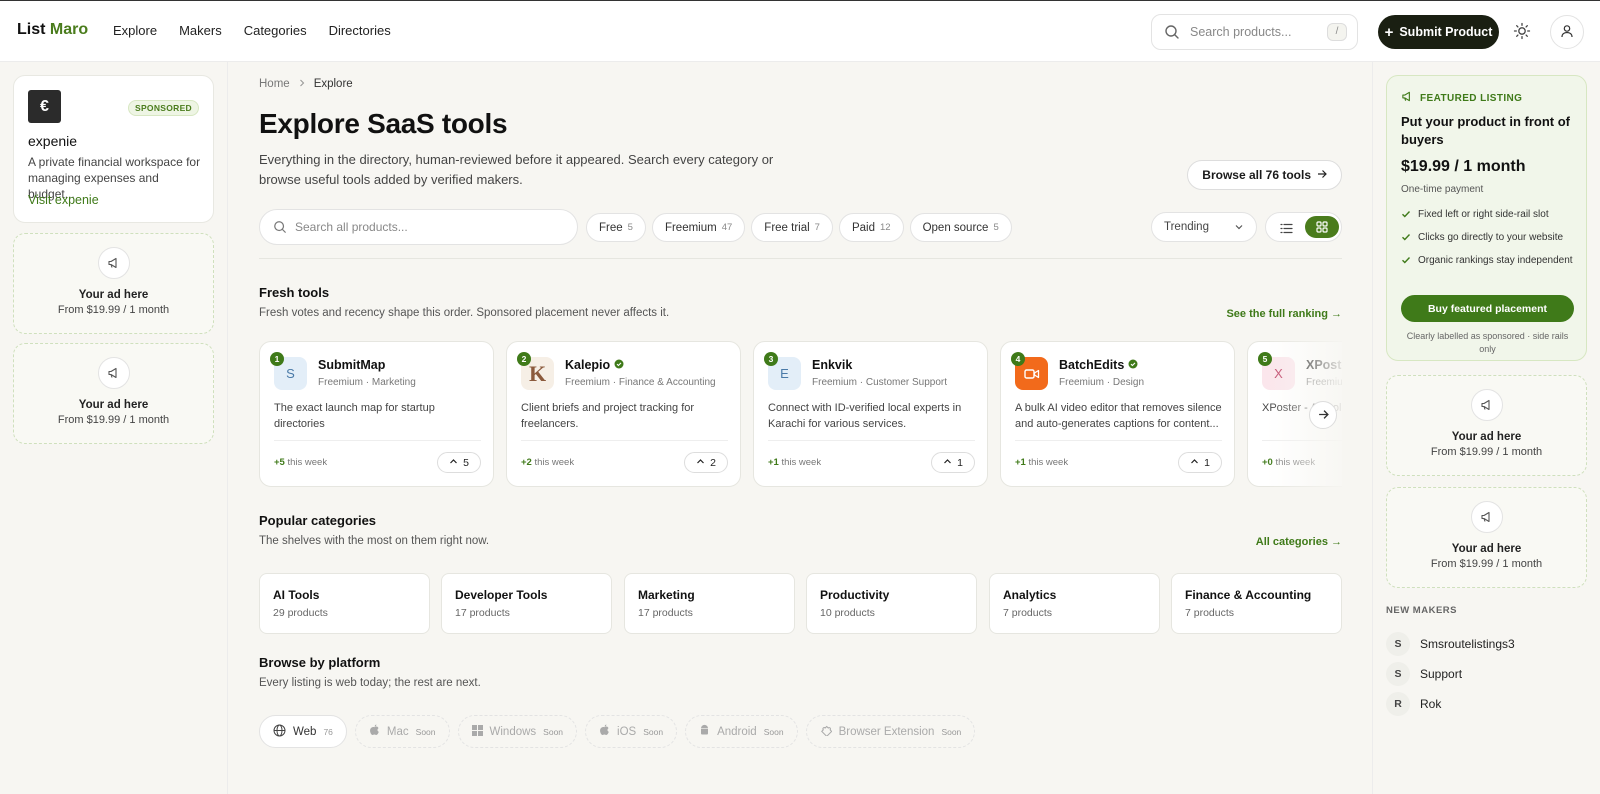  I want to click on vote-count: 2, so click(713, 462).